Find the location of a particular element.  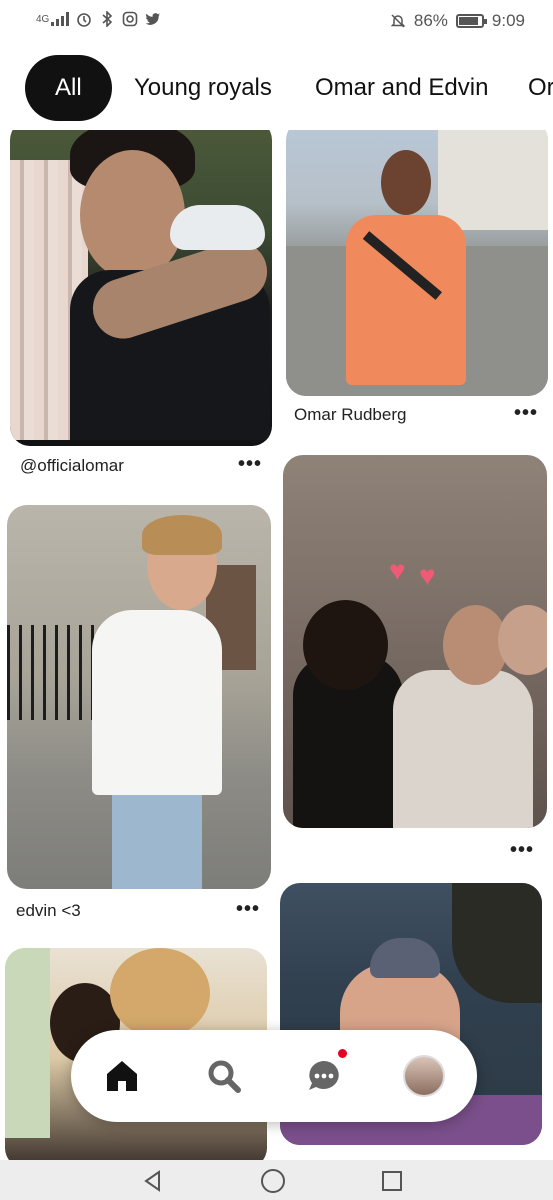

bluetooth-icon is located at coordinates (107, 19).